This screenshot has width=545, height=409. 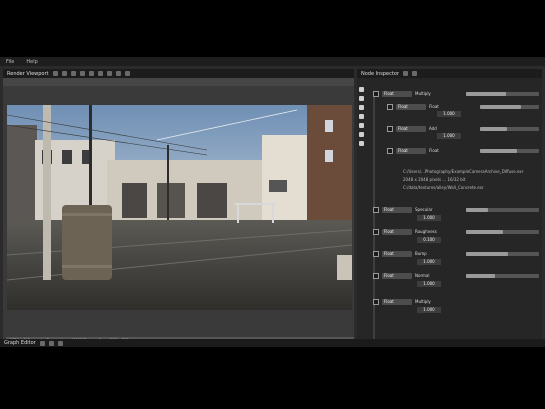 What do you see at coordinates (31, 62) in the screenshot?
I see `menu-help: Help` at bounding box center [31, 62].